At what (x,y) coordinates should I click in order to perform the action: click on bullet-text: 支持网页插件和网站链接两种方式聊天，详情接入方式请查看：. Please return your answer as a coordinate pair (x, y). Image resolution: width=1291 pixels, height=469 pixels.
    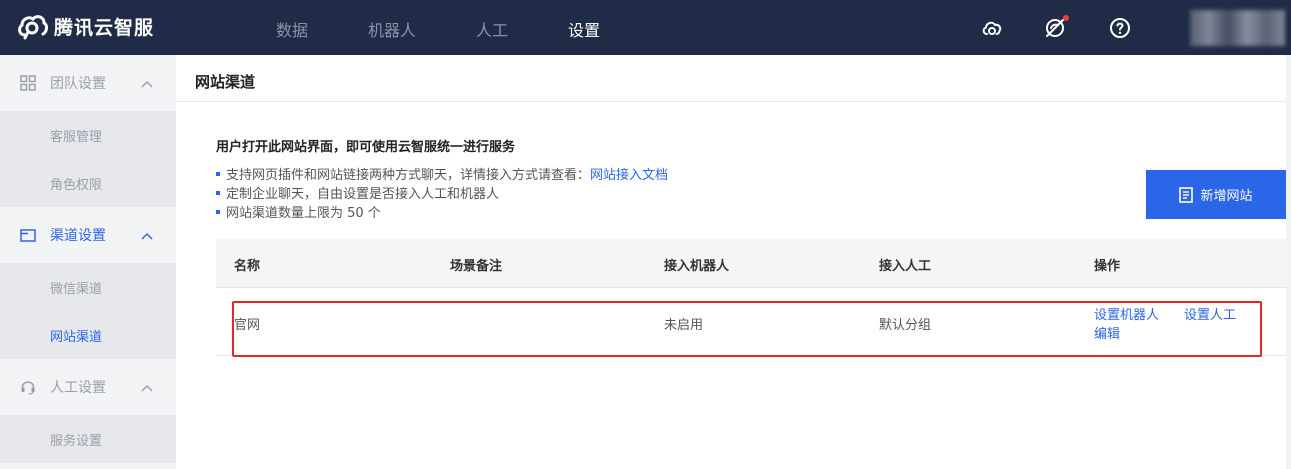
    Looking at the image, I should click on (408, 175).